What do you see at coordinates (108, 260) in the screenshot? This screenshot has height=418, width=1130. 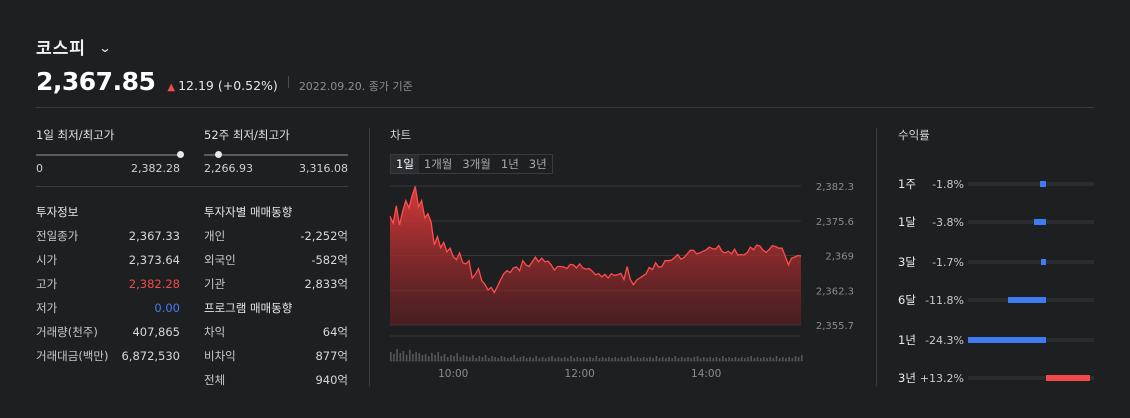 I see `invest-info-row: 시가 2,373.64` at bounding box center [108, 260].